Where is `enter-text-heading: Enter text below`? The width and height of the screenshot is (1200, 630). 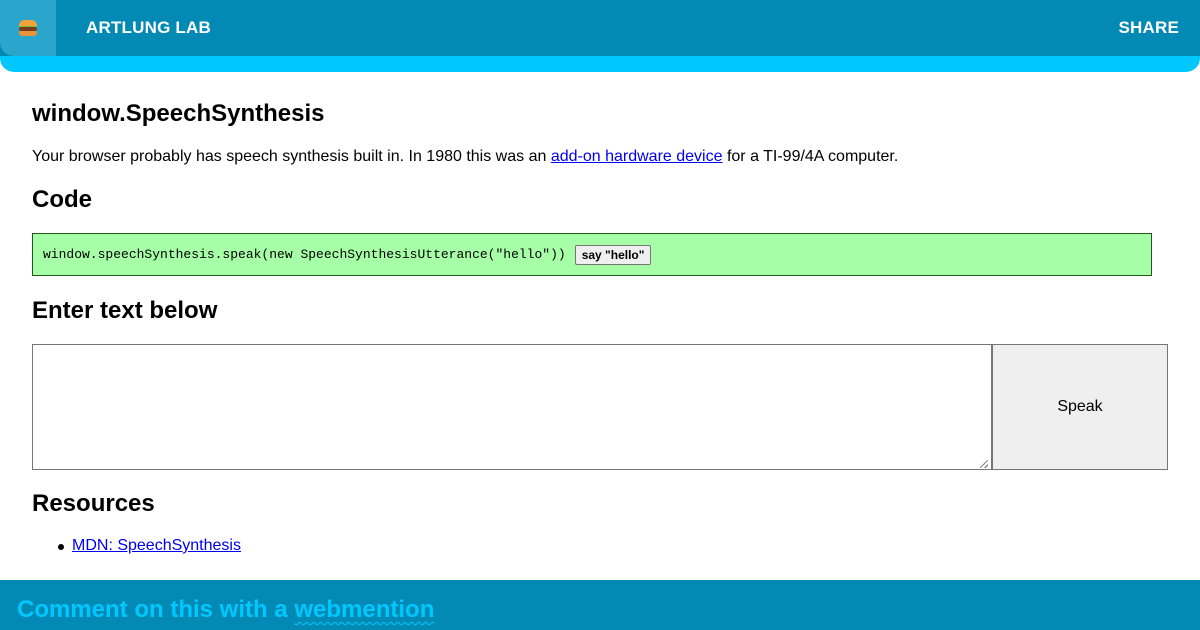 enter-text-heading: Enter text below is located at coordinates (125, 310).